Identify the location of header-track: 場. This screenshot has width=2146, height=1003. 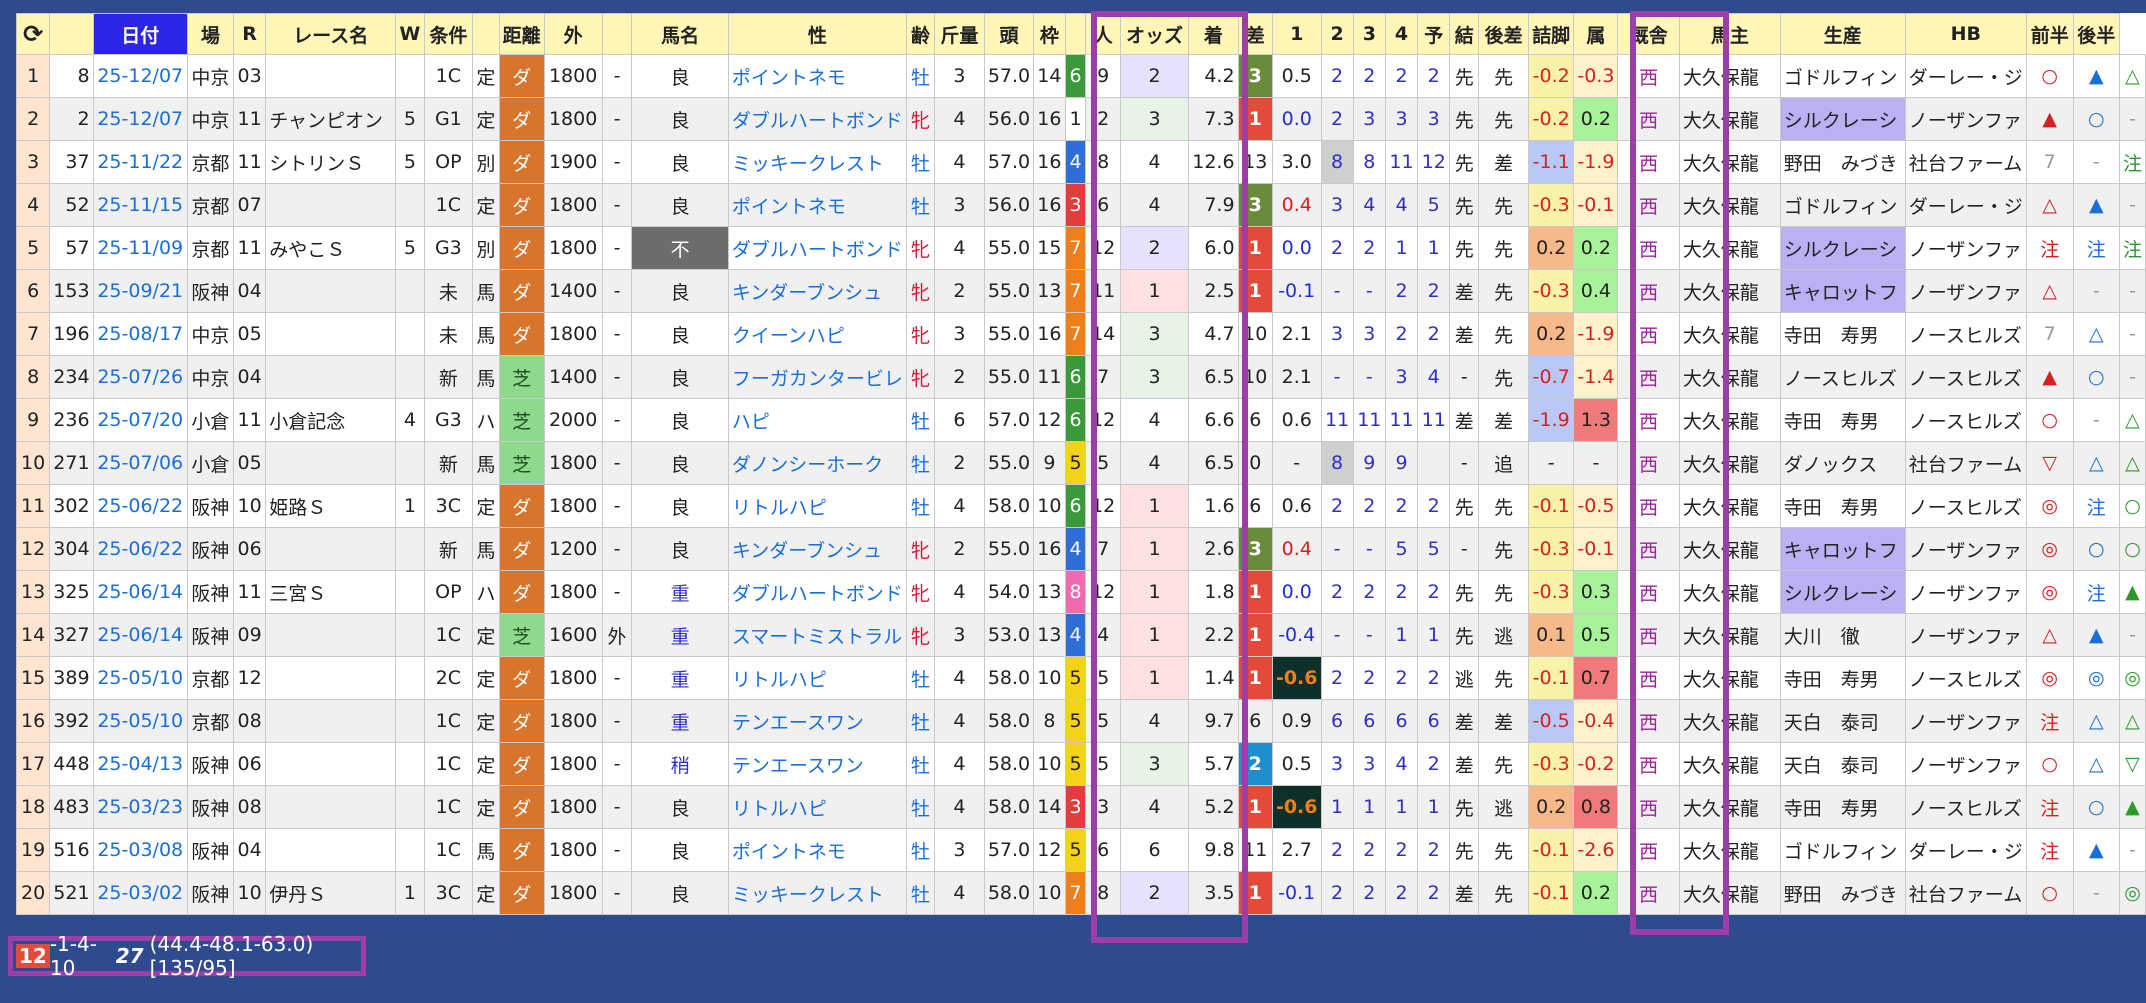
(210, 34).